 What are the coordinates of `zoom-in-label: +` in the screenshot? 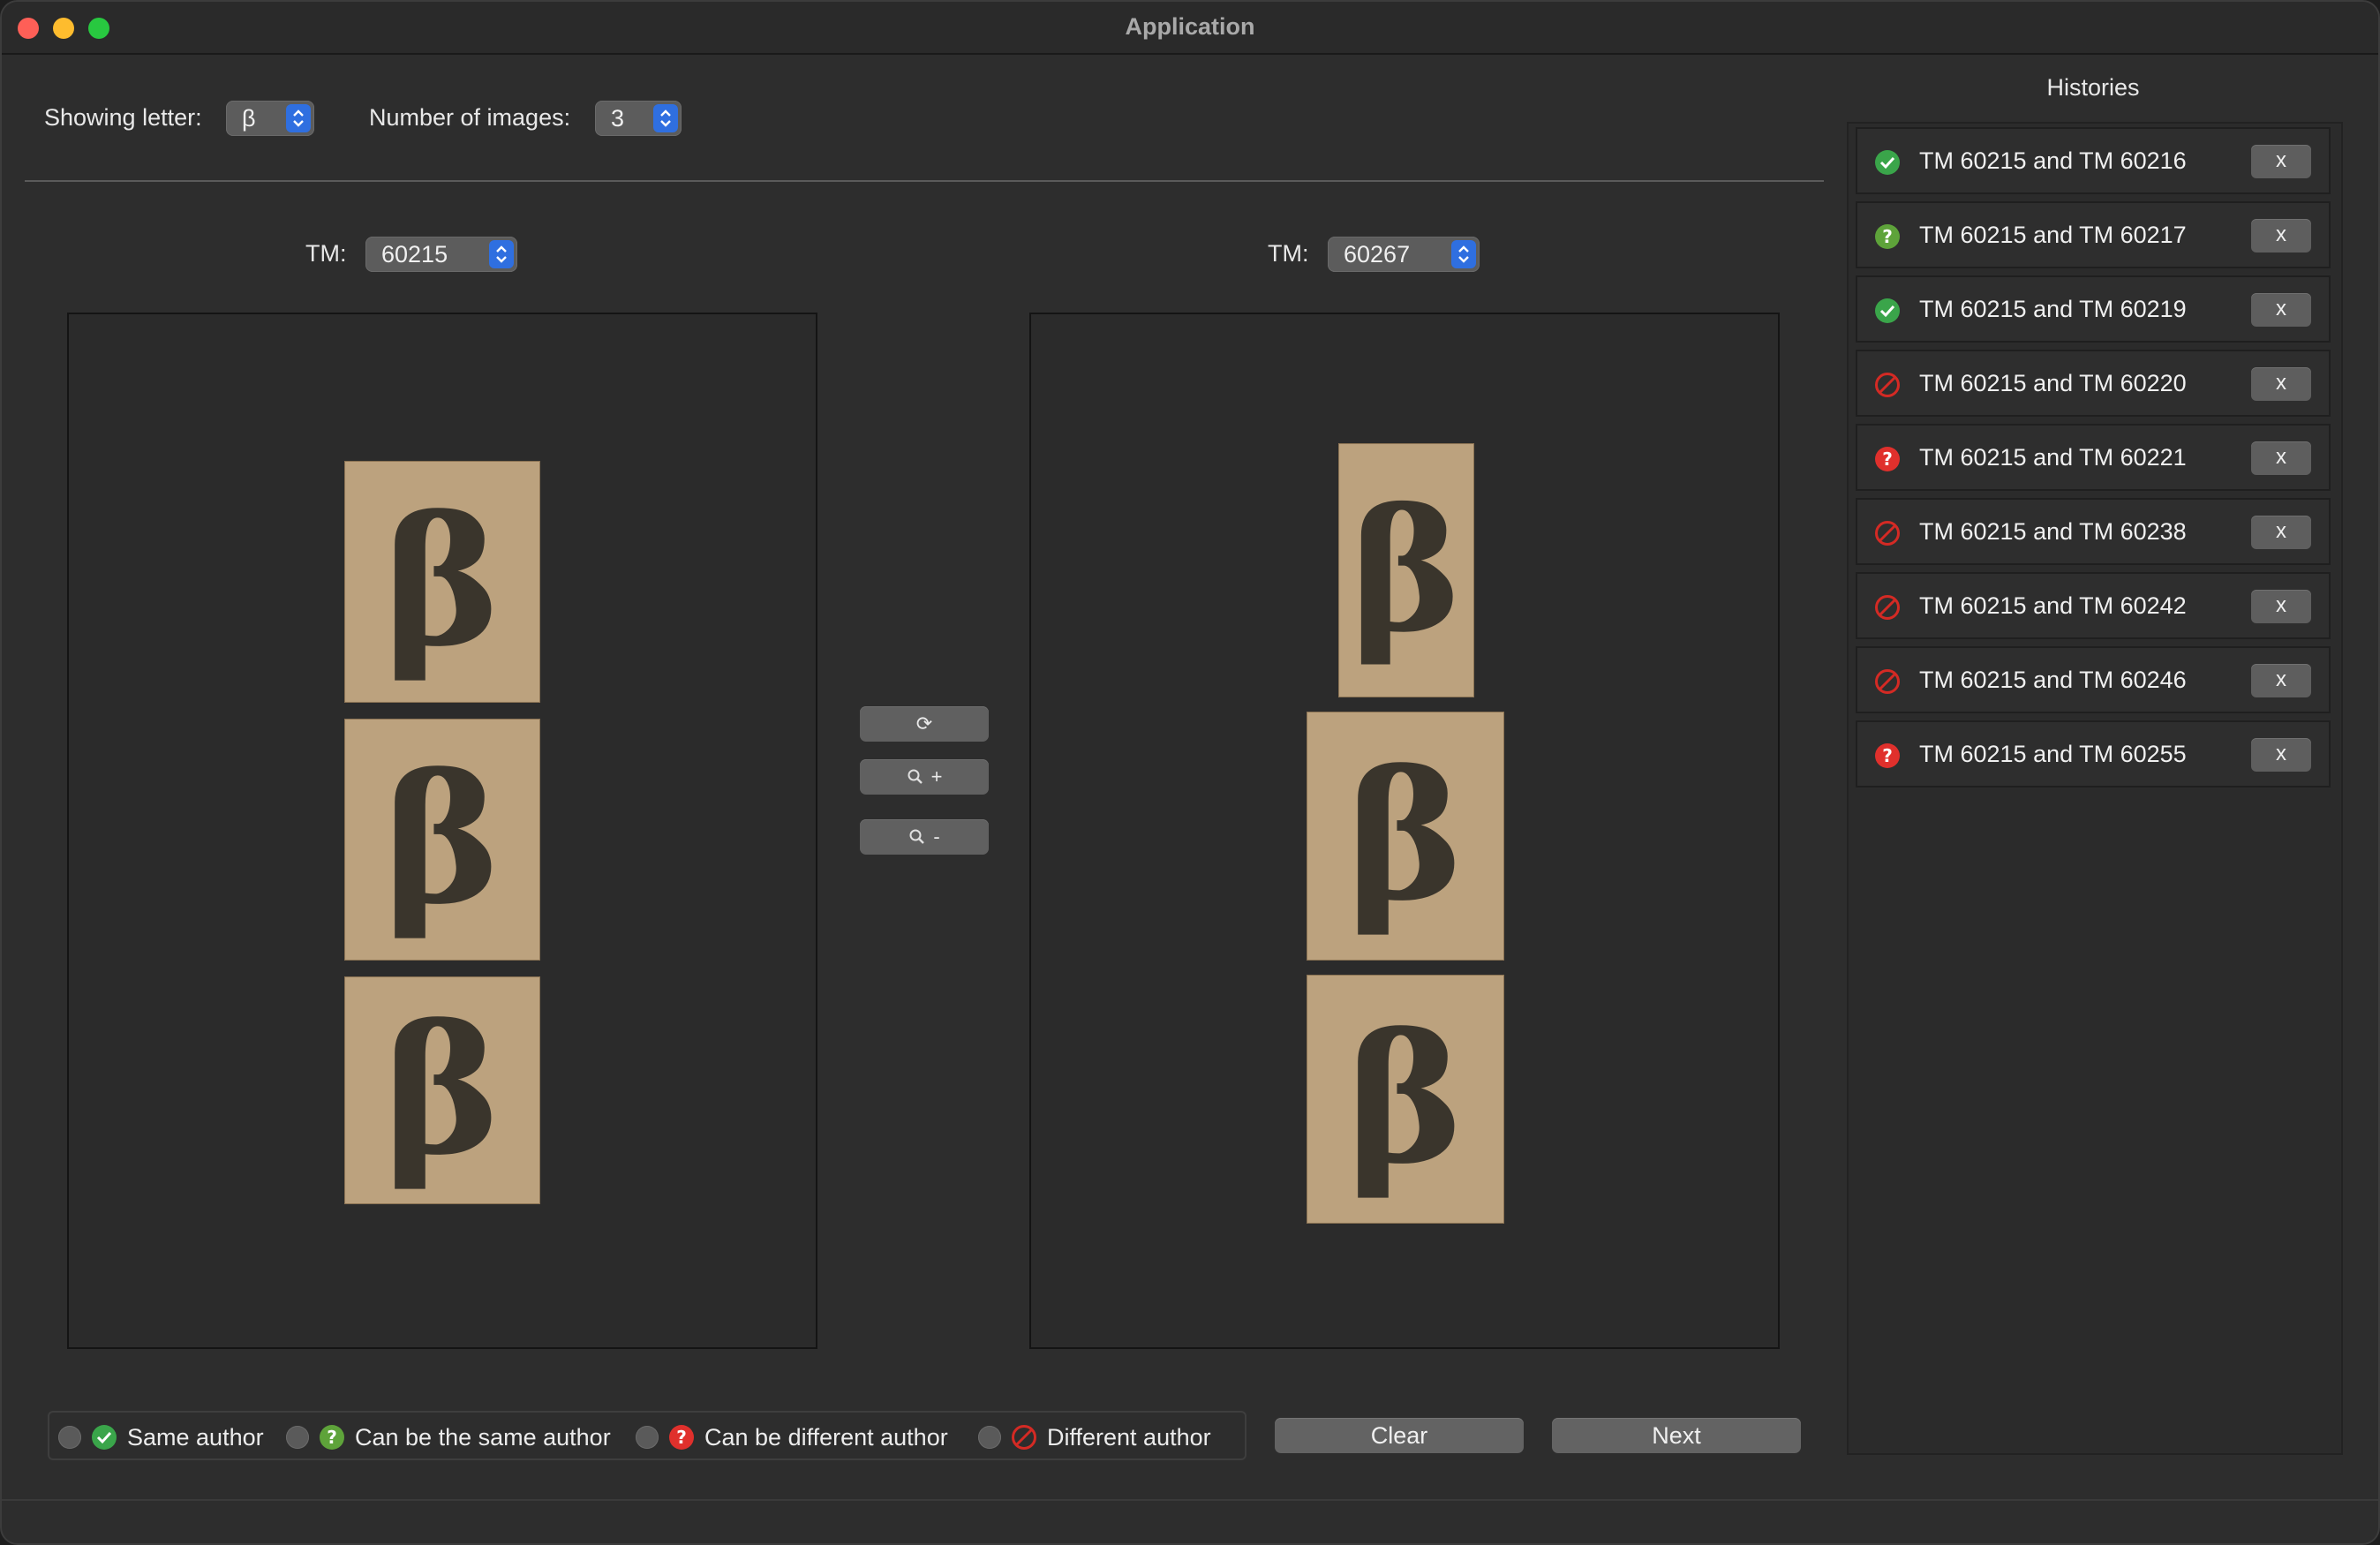 It's located at (937, 777).